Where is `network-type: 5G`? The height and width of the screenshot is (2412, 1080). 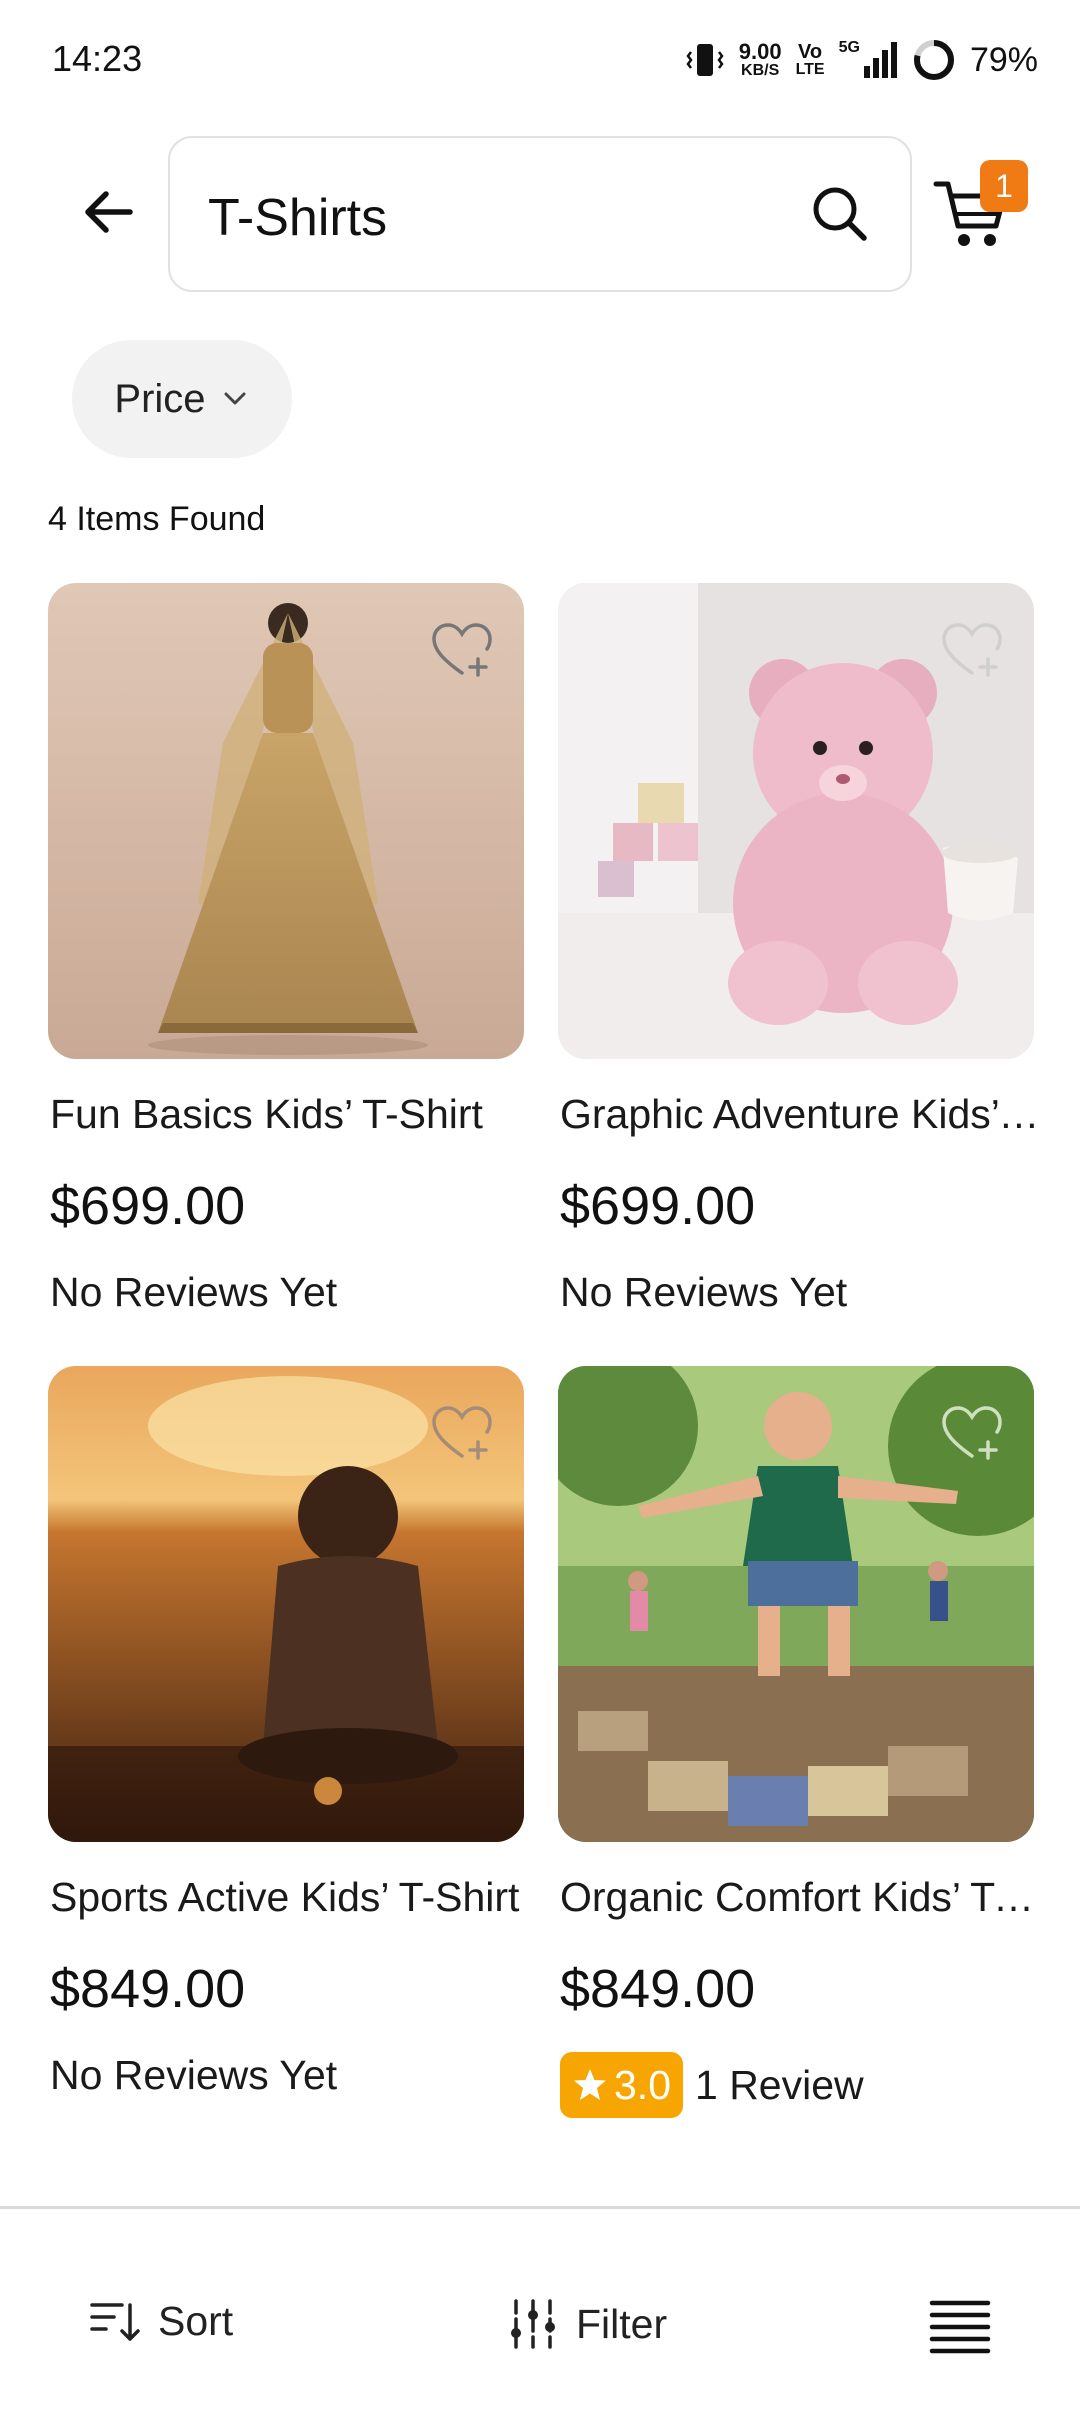
network-type: 5G is located at coordinates (849, 47).